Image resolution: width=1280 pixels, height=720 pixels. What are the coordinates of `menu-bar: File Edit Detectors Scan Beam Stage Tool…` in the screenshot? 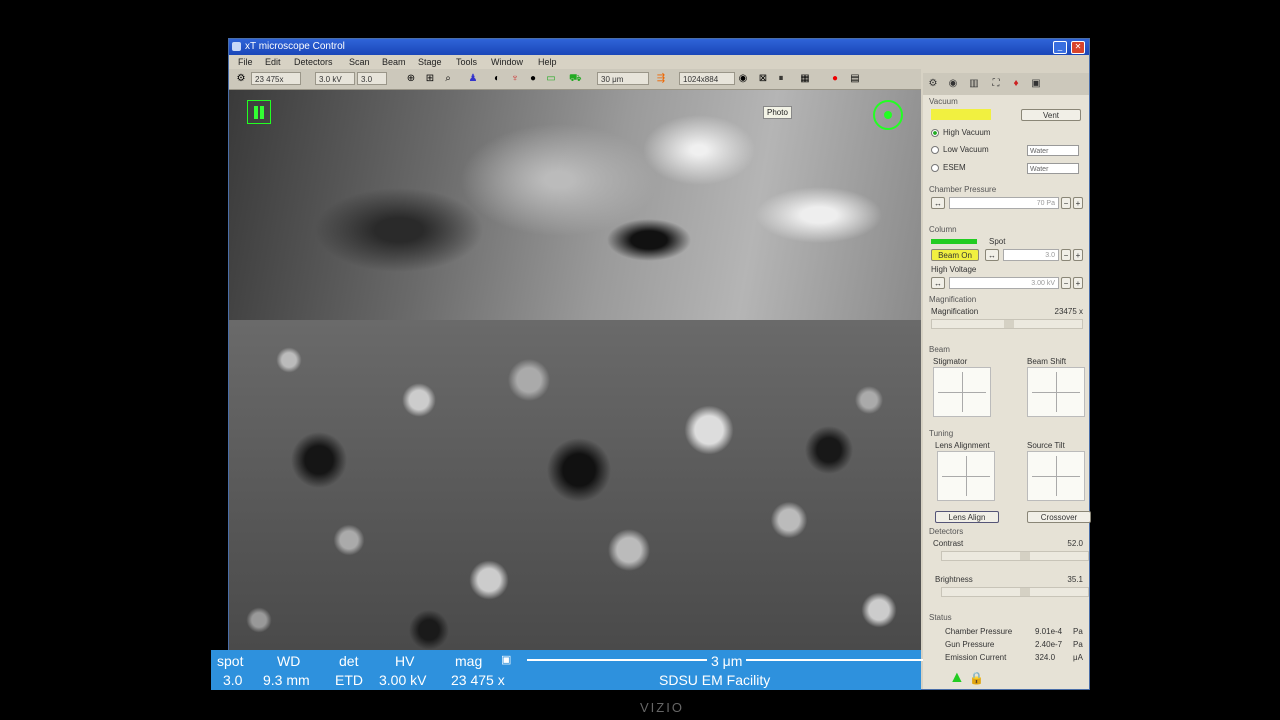 It's located at (659, 62).